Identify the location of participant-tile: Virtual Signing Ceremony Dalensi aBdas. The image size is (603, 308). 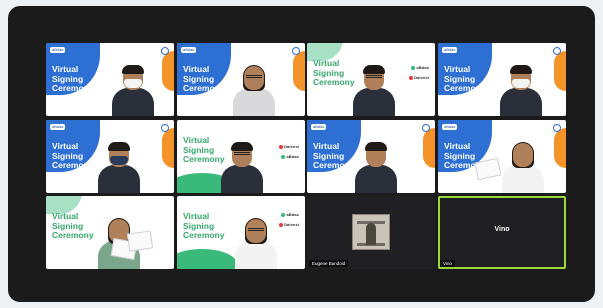
(241, 156).